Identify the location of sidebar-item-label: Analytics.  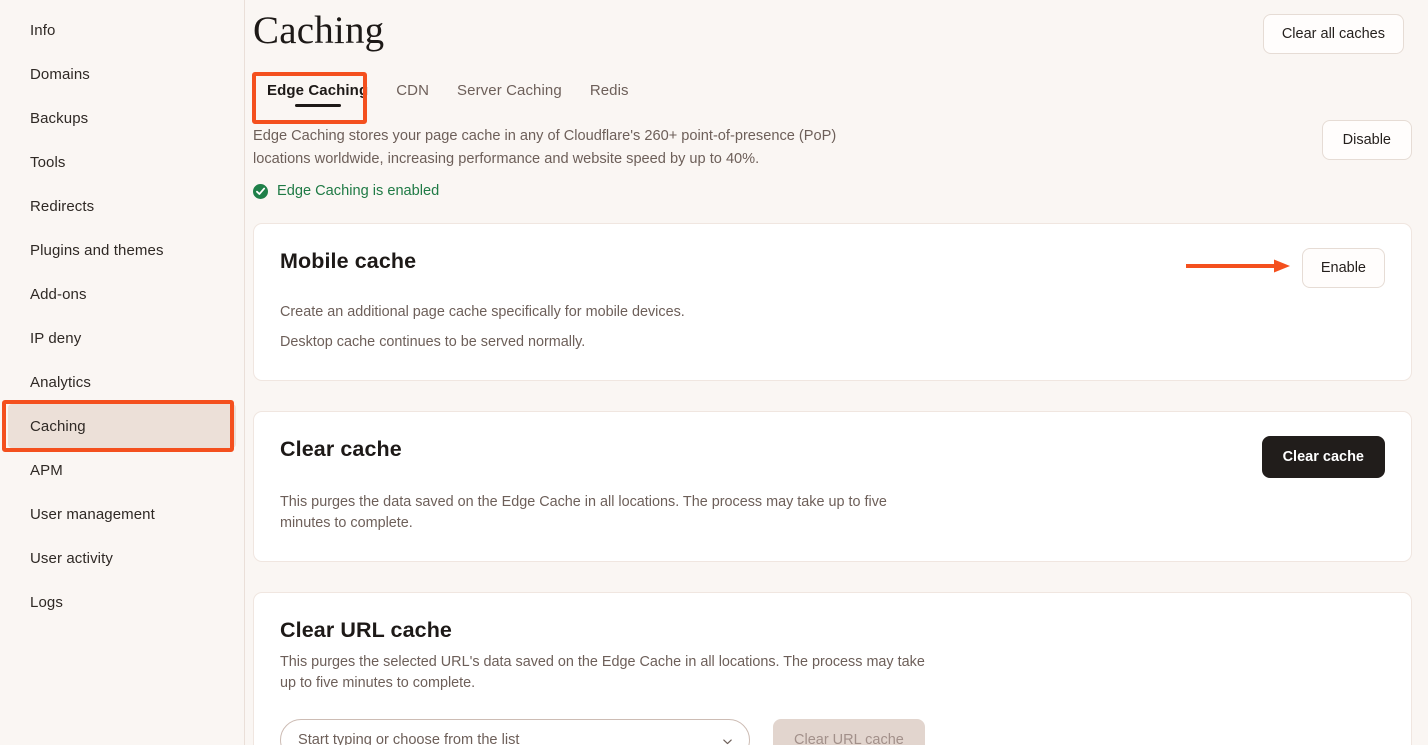
(60, 382).